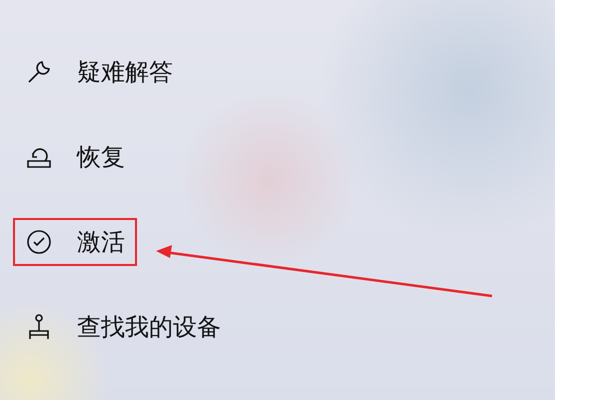 The height and width of the screenshot is (400, 600). What do you see at coordinates (75, 242) in the screenshot?
I see `sidebar-item: 激活` at bounding box center [75, 242].